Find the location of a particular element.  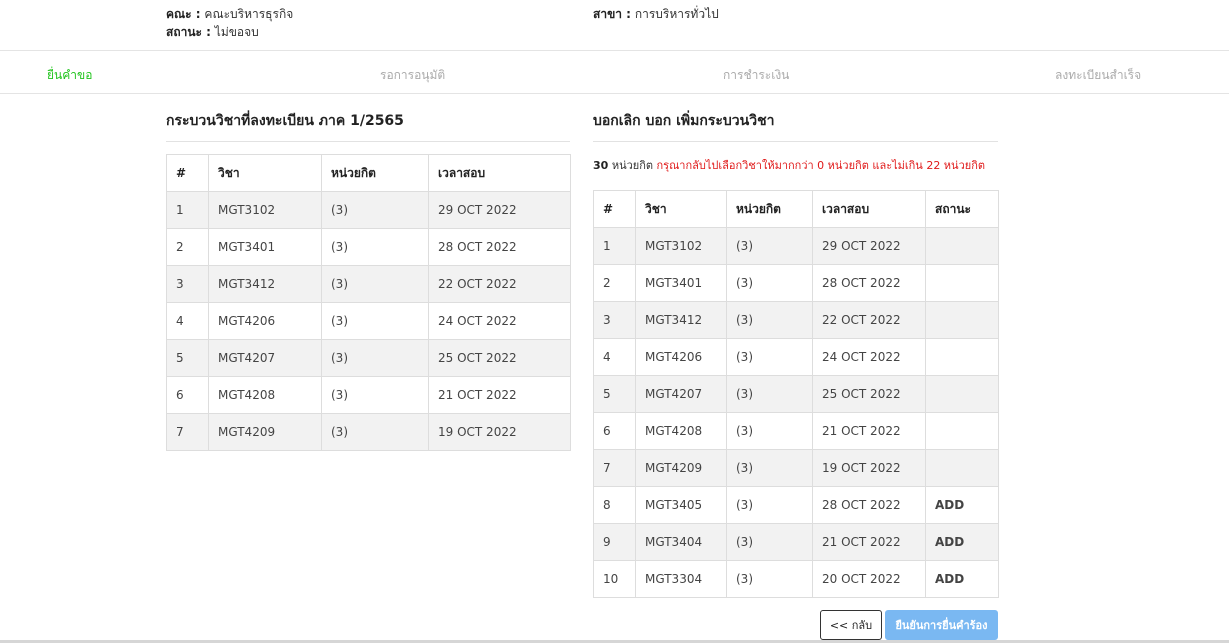

status-info: สถานะ : ไม่ขอจบ is located at coordinates (212, 32).